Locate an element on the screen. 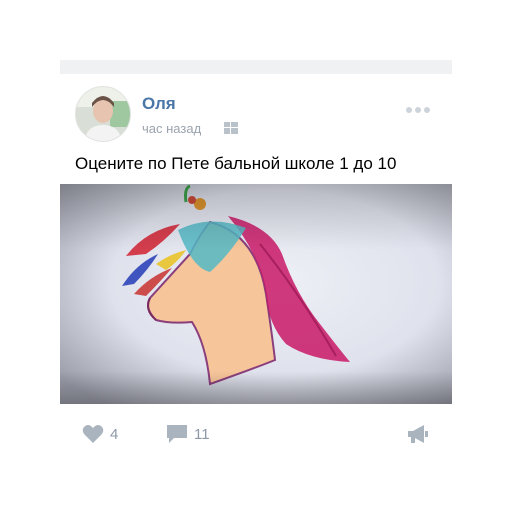 The width and height of the screenshot is (510, 510). heart-icon is located at coordinates (93, 434).